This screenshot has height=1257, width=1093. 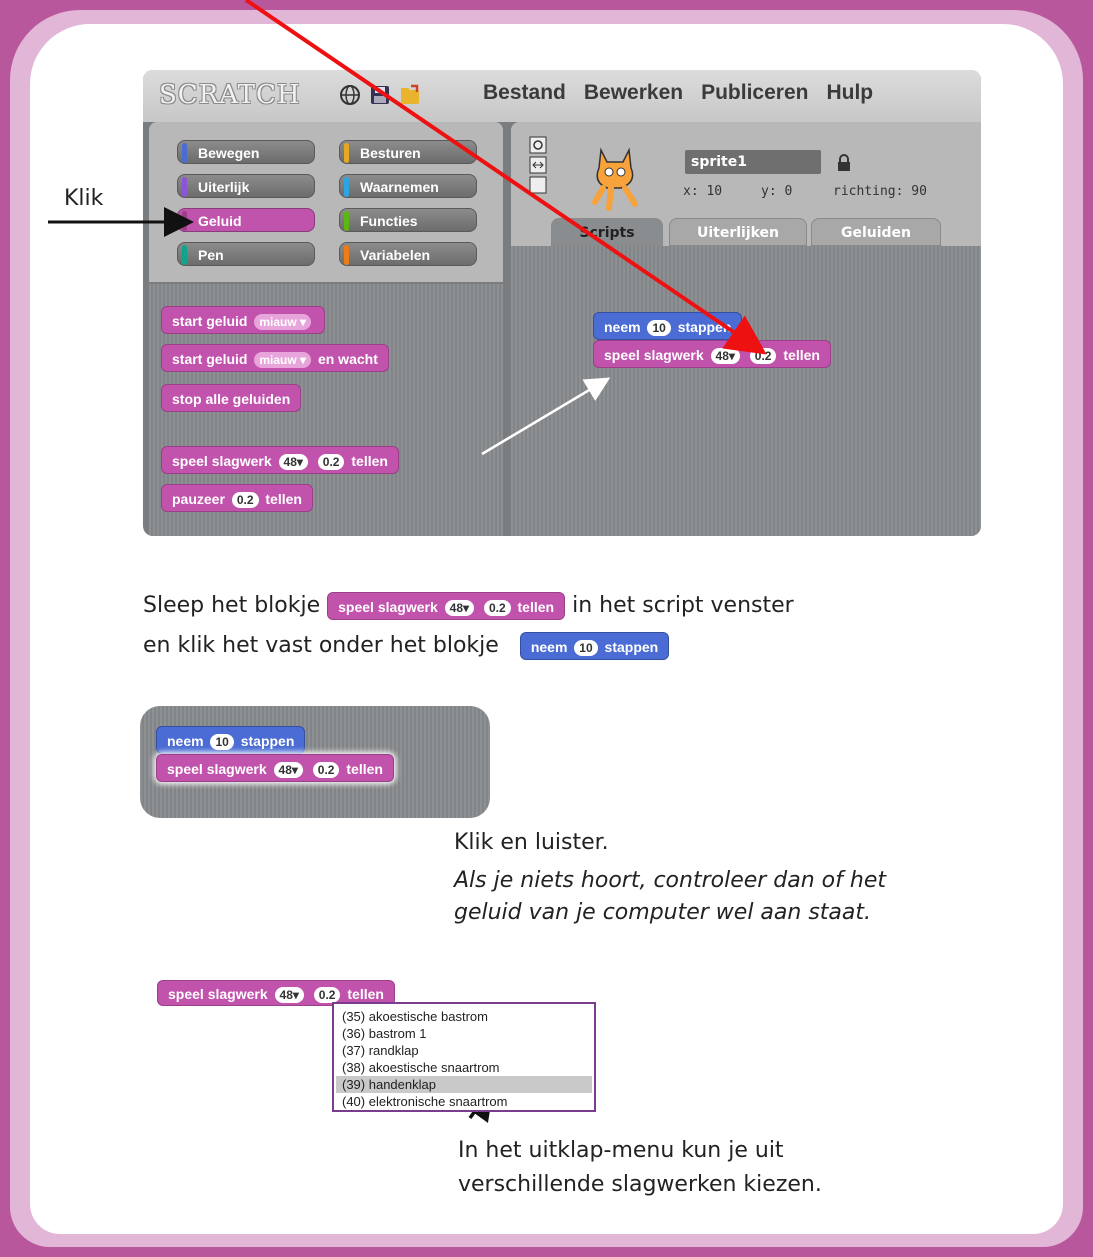 What do you see at coordinates (844, 163) in the screenshot?
I see `lock-icon` at bounding box center [844, 163].